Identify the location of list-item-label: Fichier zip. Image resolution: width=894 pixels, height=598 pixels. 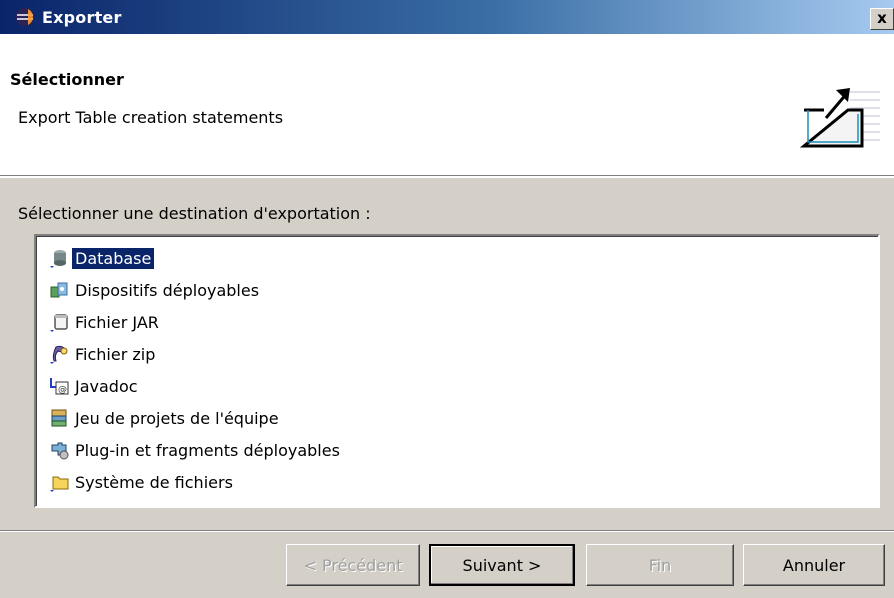
(115, 354).